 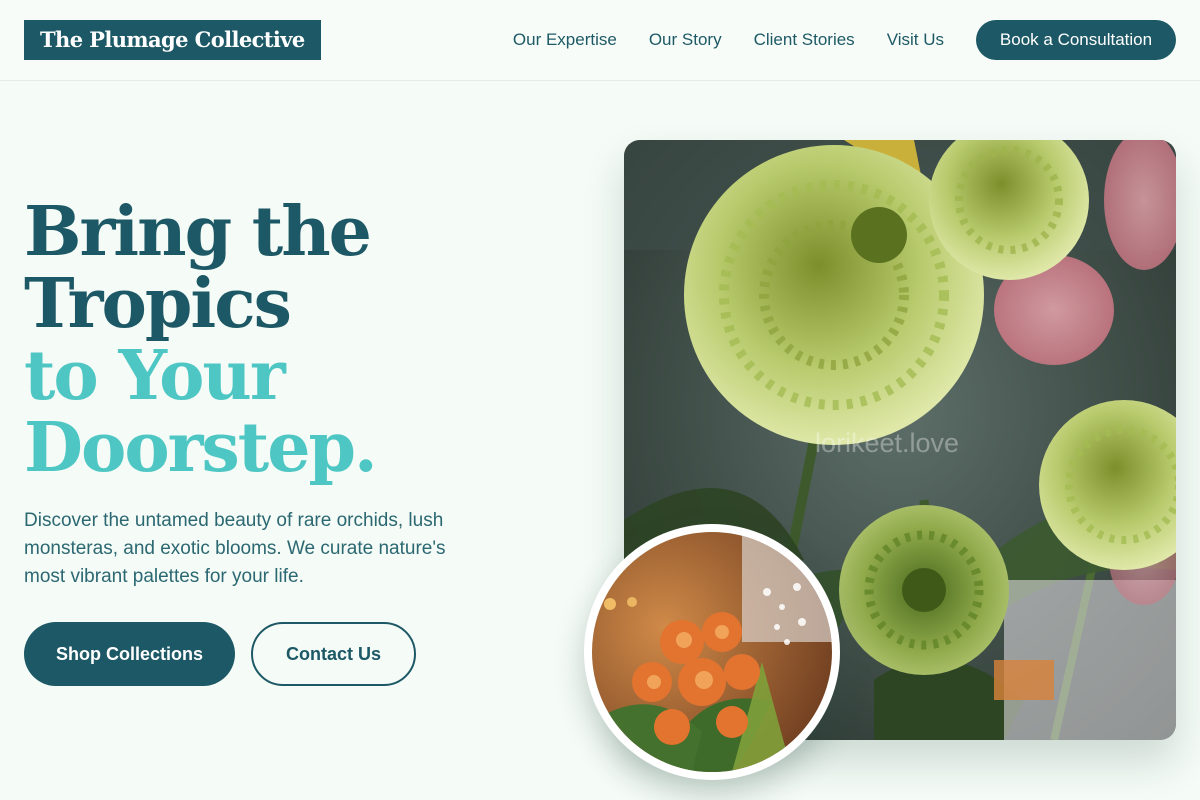 I want to click on brand-logo: The Plumage Collective, so click(x=172, y=40).